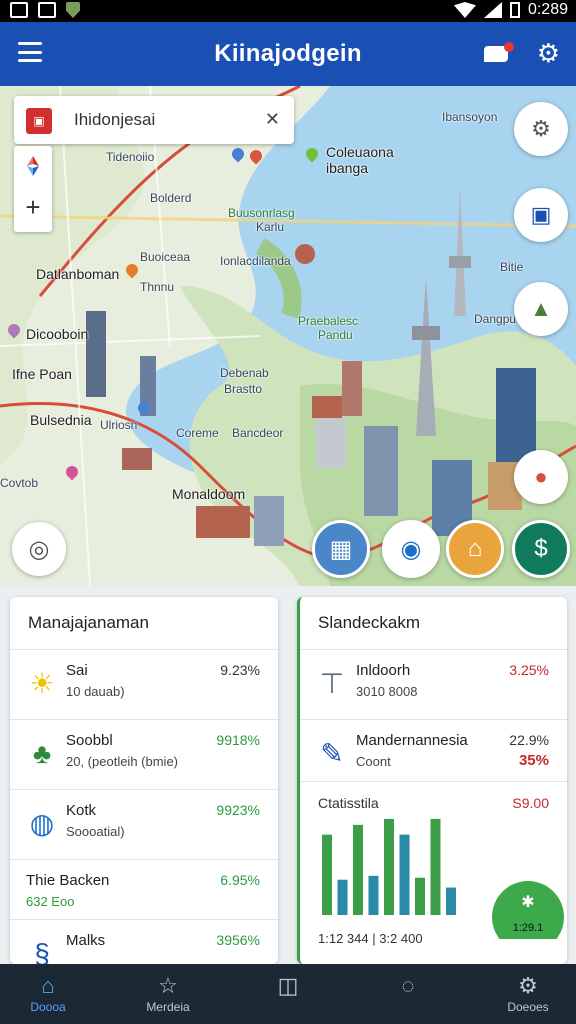  I want to click on terrain-view-button: ▲, so click(541, 309).